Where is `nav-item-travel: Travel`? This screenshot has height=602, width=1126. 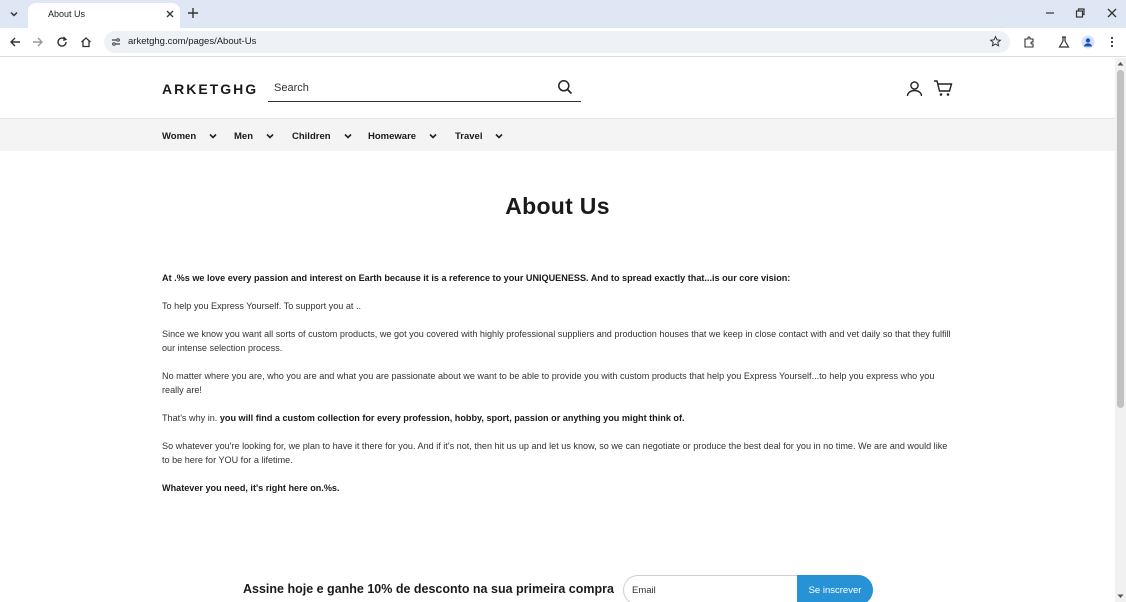
nav-item-travel: Travel is located at coordinates (479, 136).